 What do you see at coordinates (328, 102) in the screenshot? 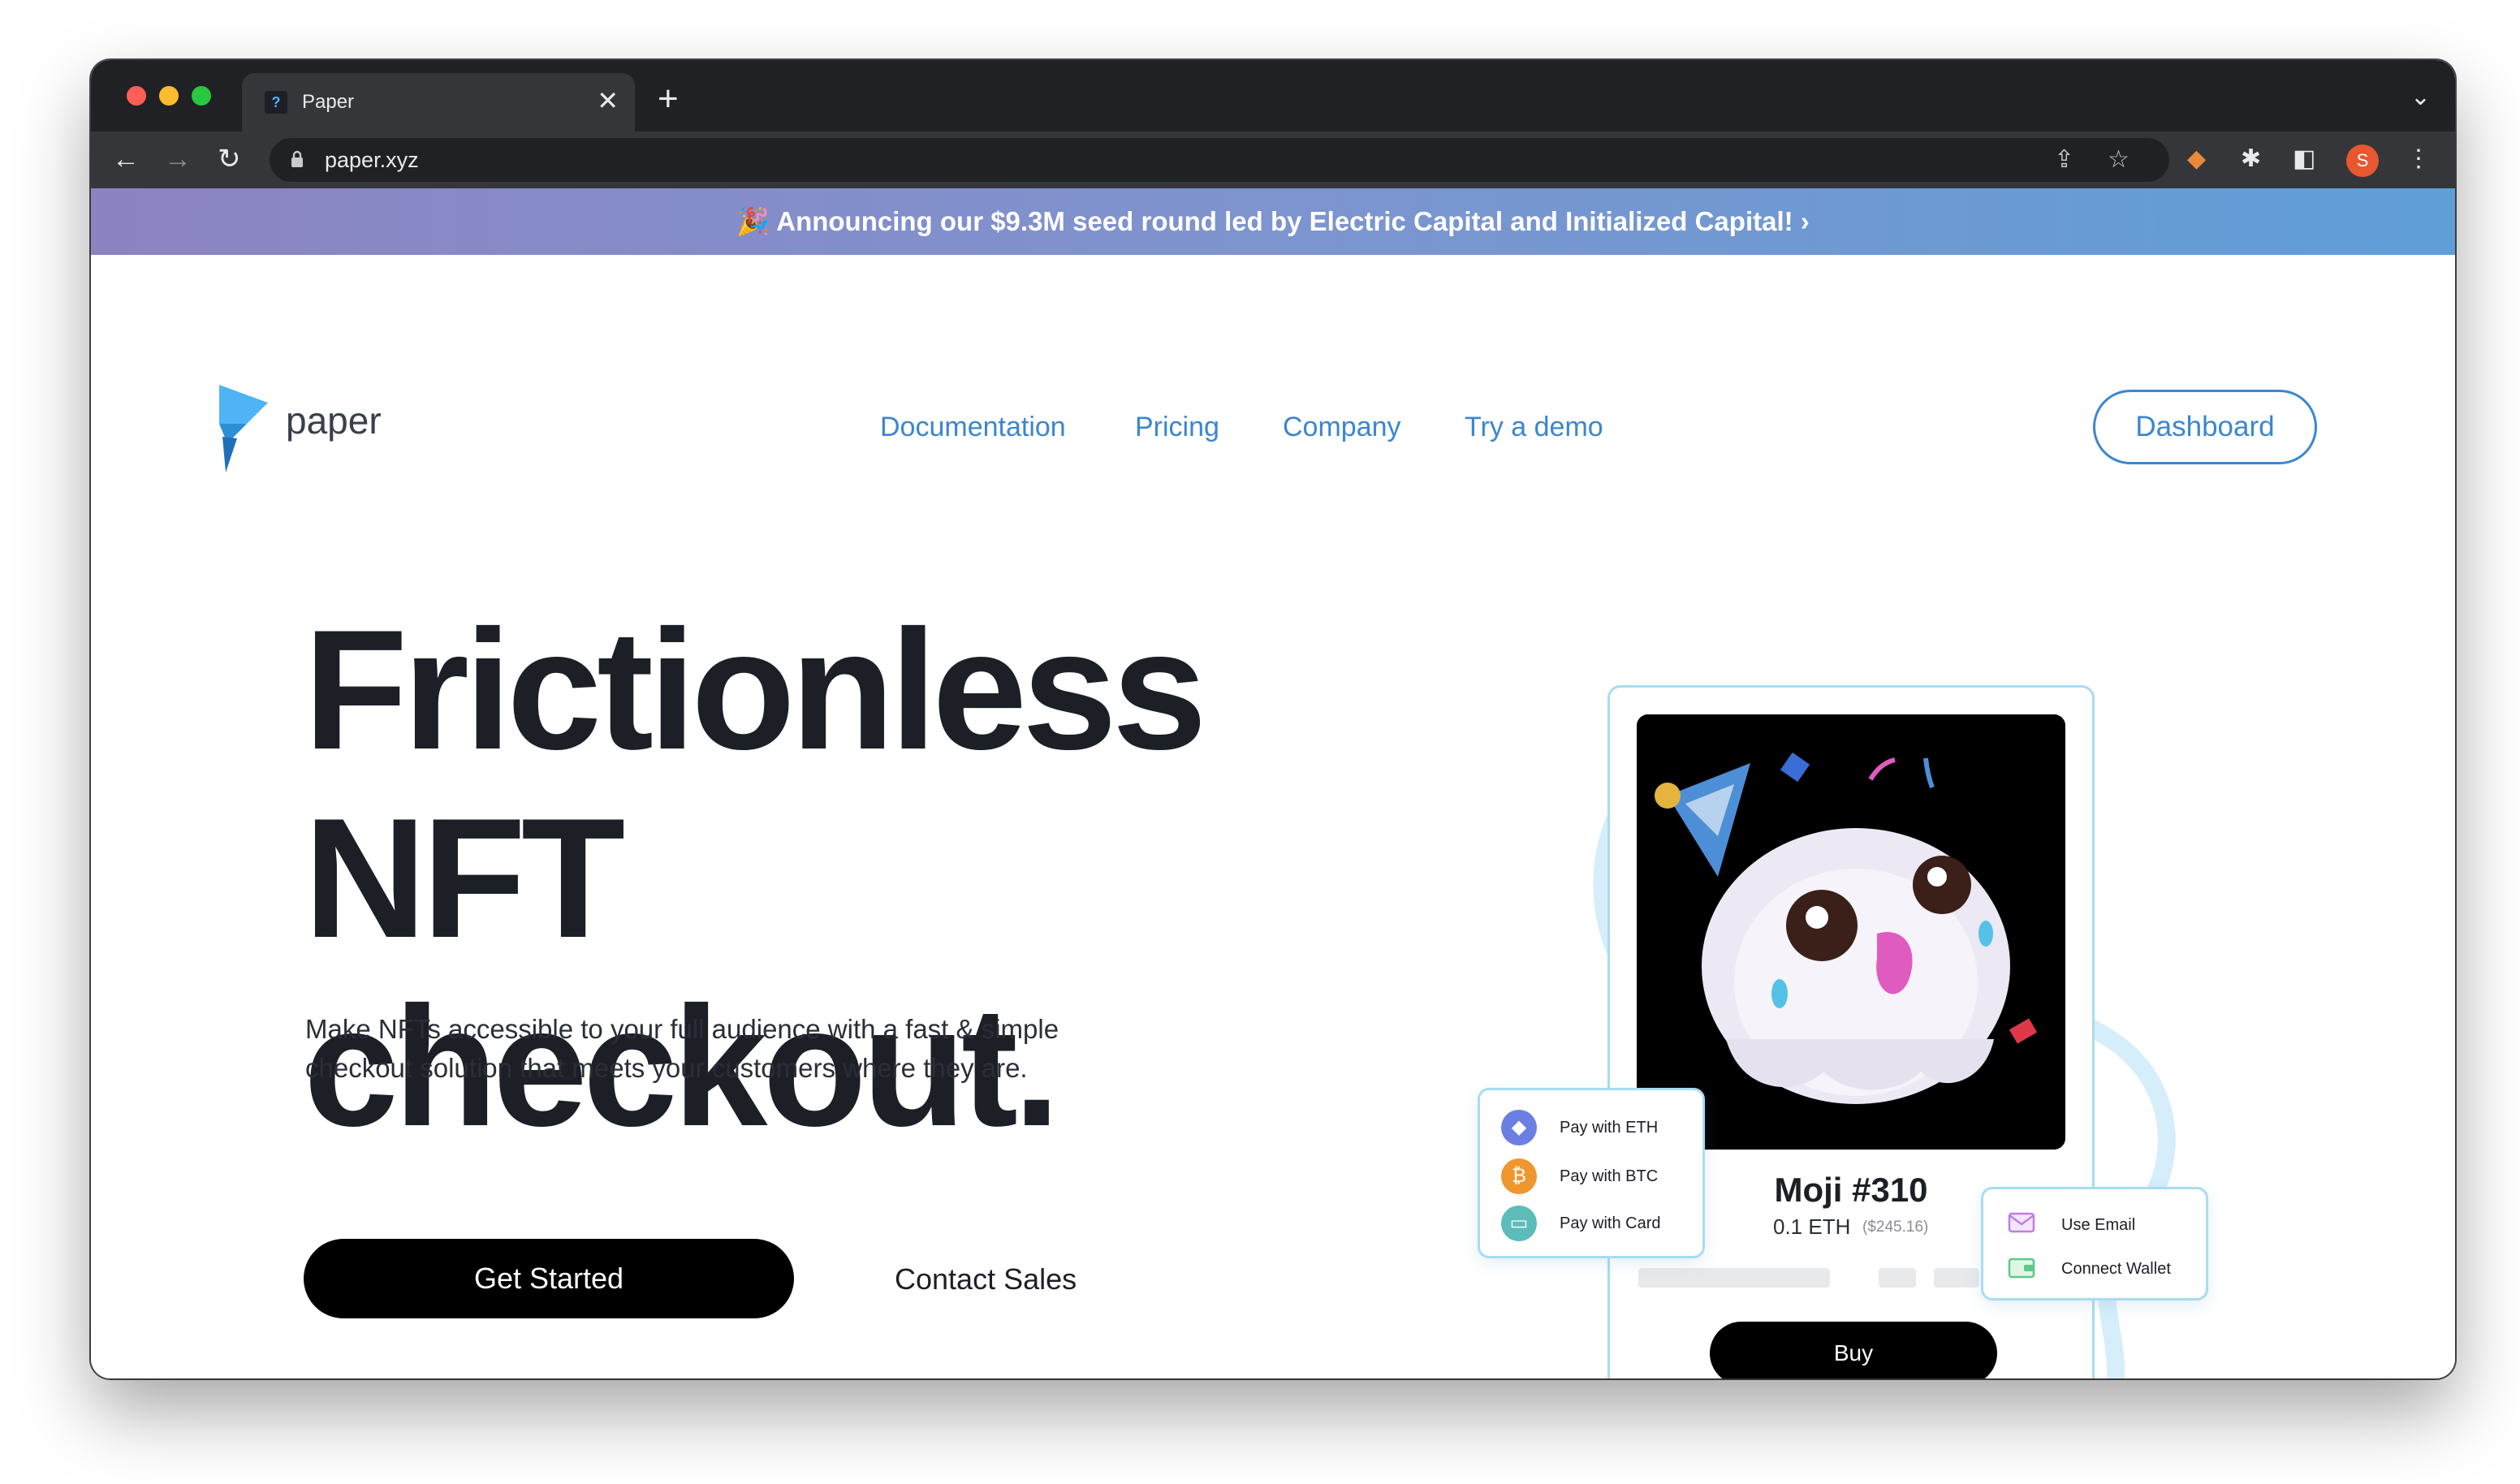
I see `tab-title: Paper` at bounding box center [328, 102].